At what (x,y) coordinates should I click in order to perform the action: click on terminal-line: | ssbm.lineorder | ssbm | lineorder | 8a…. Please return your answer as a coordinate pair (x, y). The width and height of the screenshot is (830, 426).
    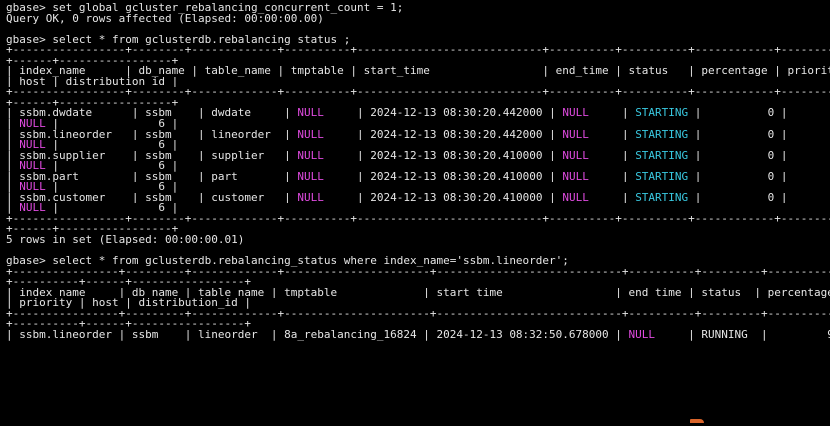
    Looking at the image, I should click on (415, 335).